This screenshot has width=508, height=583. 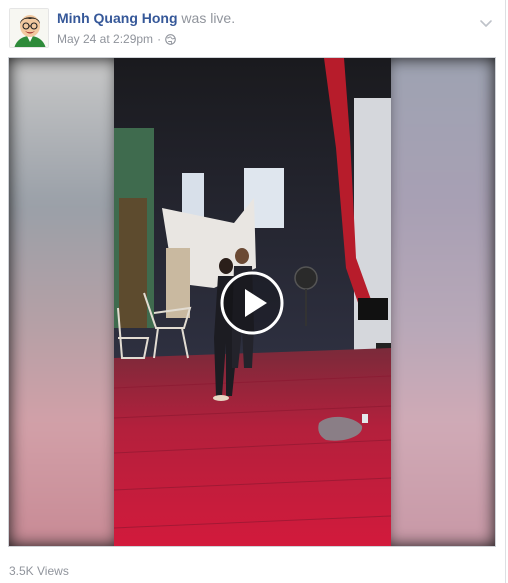 I want to click on avatar-image, so click(x=29, y=28).